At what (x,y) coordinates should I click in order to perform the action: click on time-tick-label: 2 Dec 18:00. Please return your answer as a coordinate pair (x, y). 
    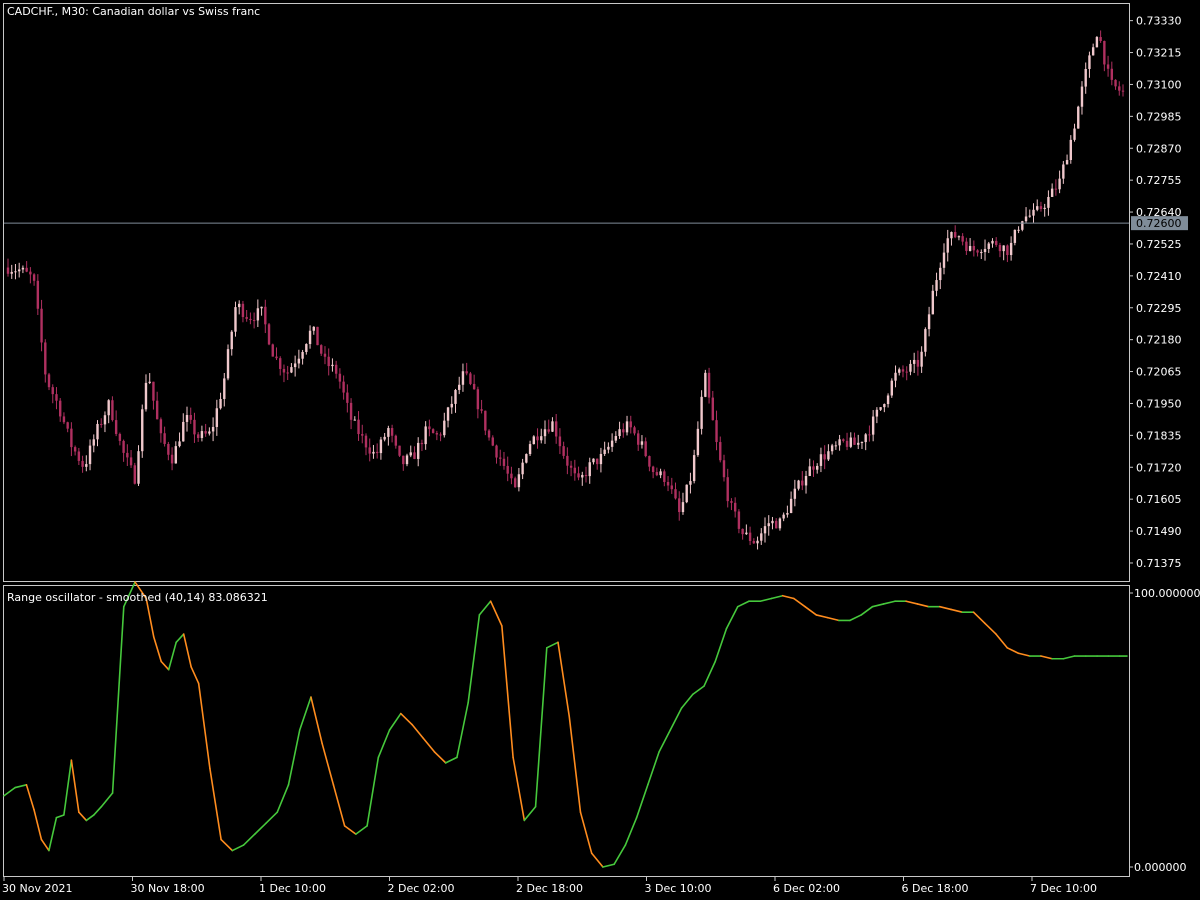
    Looking at the image, I should click on (549, 888).